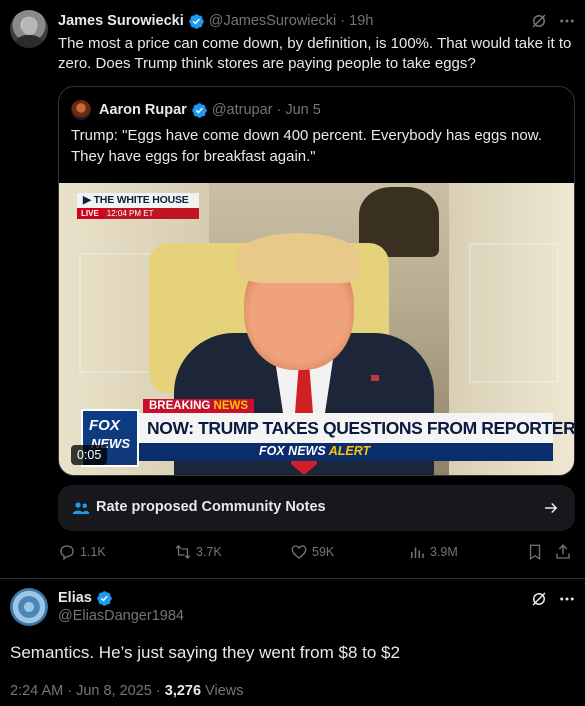 The width and height of the screenshot is (585, 706). I want to click on quoted-header: Aaron Rupar @atrupar · Jun 5, so click(196, 110).